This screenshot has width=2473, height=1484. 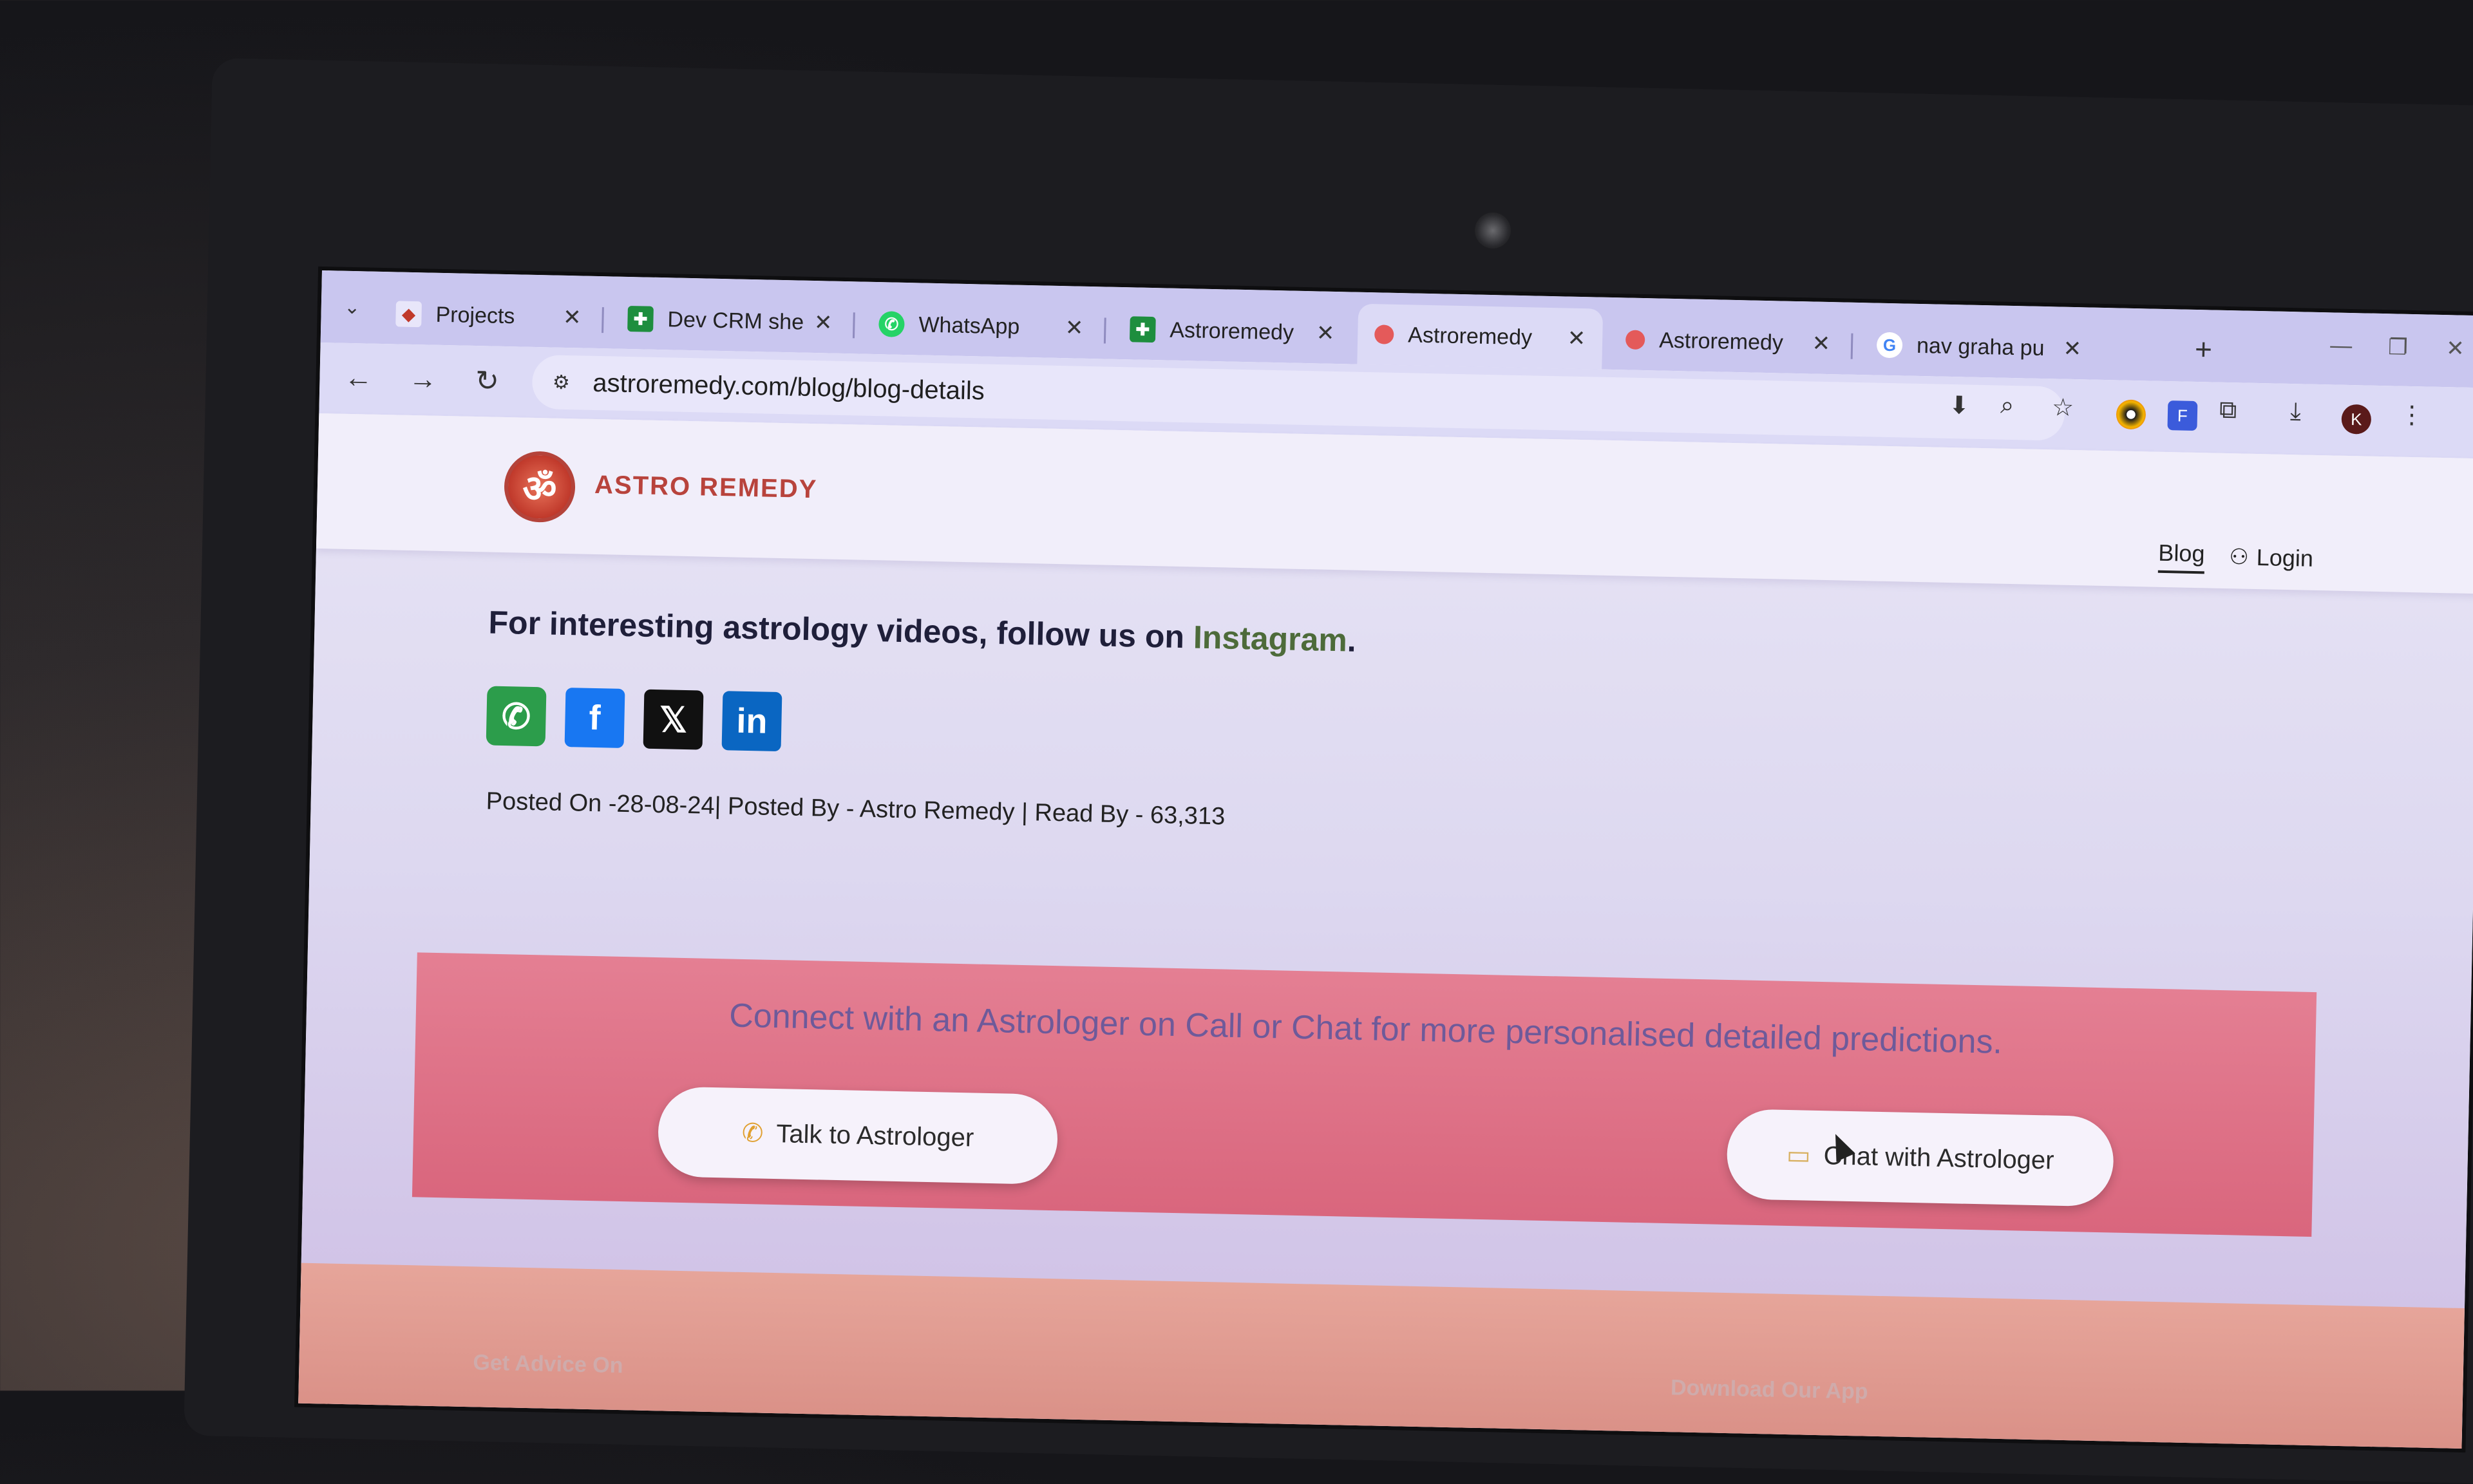 I want to click on chat-with-astrologer-button: ▭ Chat with Astrologer, so click(x=1920, y=1158).